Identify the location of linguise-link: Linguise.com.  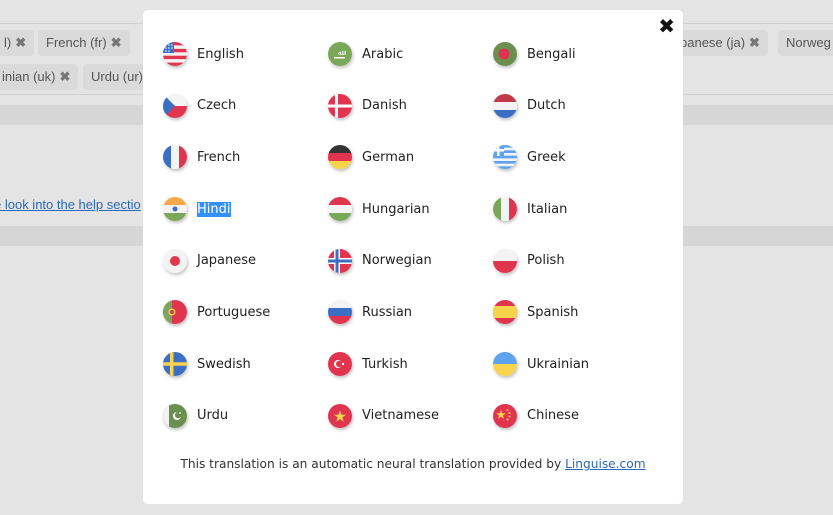
(605, 464).